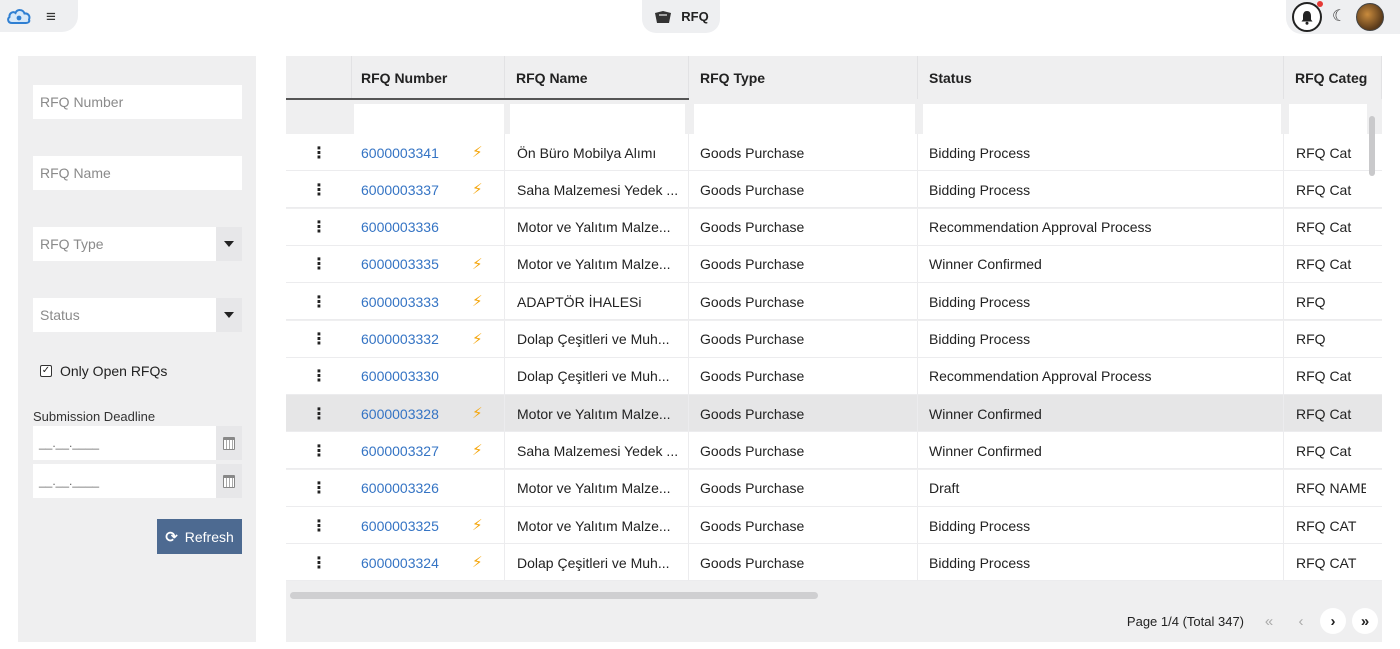 This screenshot has height=649, width=1400. What do you see at coordinates (137, 244) in the screenshot?
I see `rfq-type-select: RFQ Type` at bounding box center [137, 244].